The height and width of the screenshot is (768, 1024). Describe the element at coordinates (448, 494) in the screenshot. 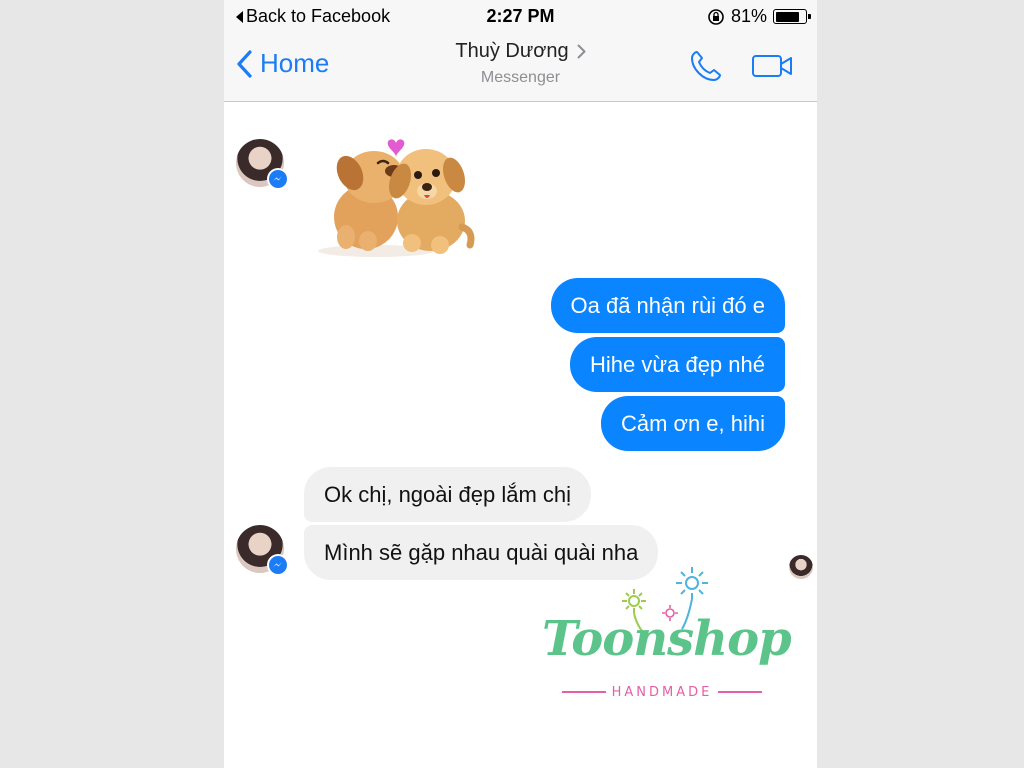

I see `incoming-message: Ok chị, ngoài đẹp lắm chị` at that location.